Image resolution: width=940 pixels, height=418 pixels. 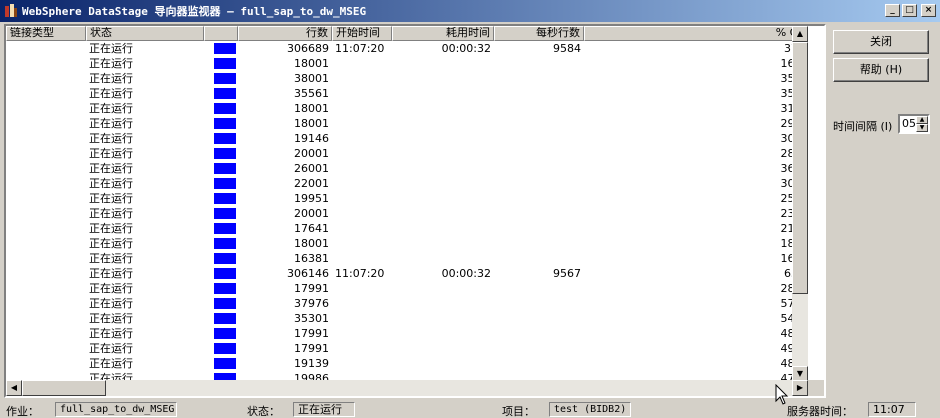 What do you see at coordinates (22, 411) in the screenshot?
I see `job-label: 作业：` at bounding box center [22, 411].